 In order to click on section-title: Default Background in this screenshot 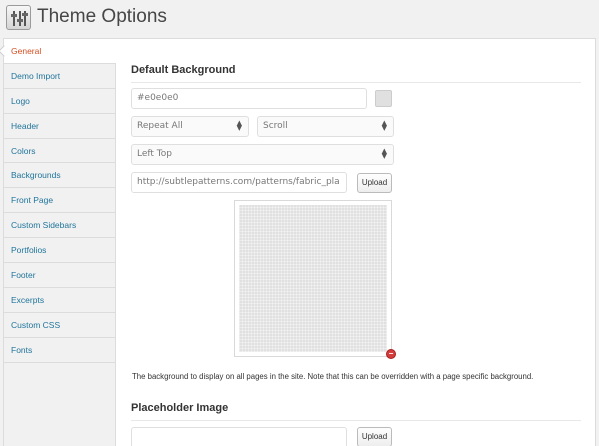, I will do `click(183, 70)`.